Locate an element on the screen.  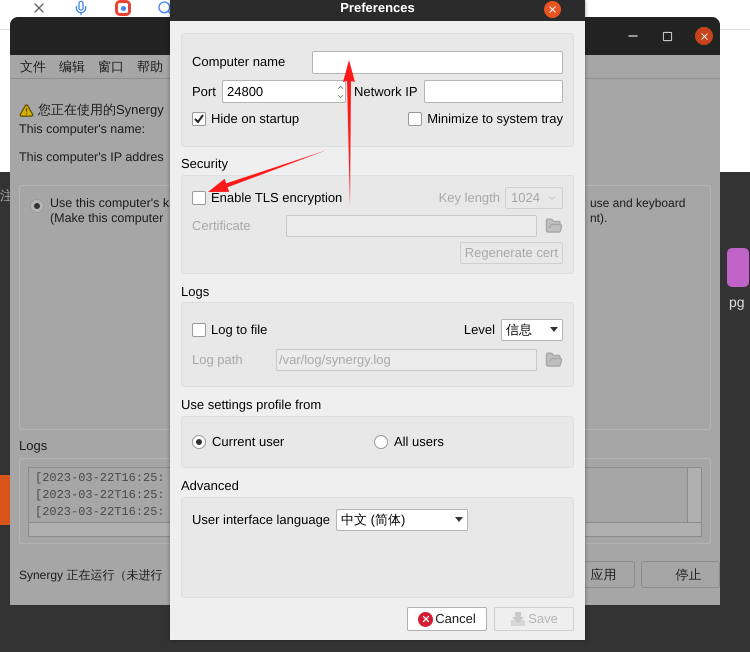
menu-item: 编辑 is located at coordinates (72, 66).